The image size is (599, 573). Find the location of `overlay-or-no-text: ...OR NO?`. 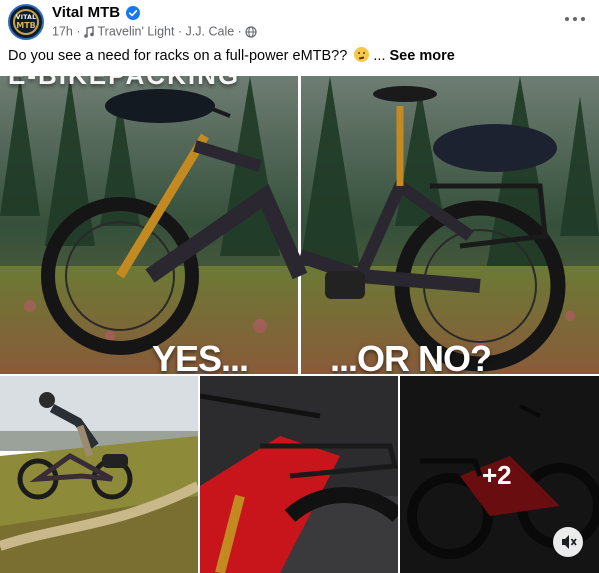

overlay-or-no-text: ...OR NO? is located at coordinates (411, 356).